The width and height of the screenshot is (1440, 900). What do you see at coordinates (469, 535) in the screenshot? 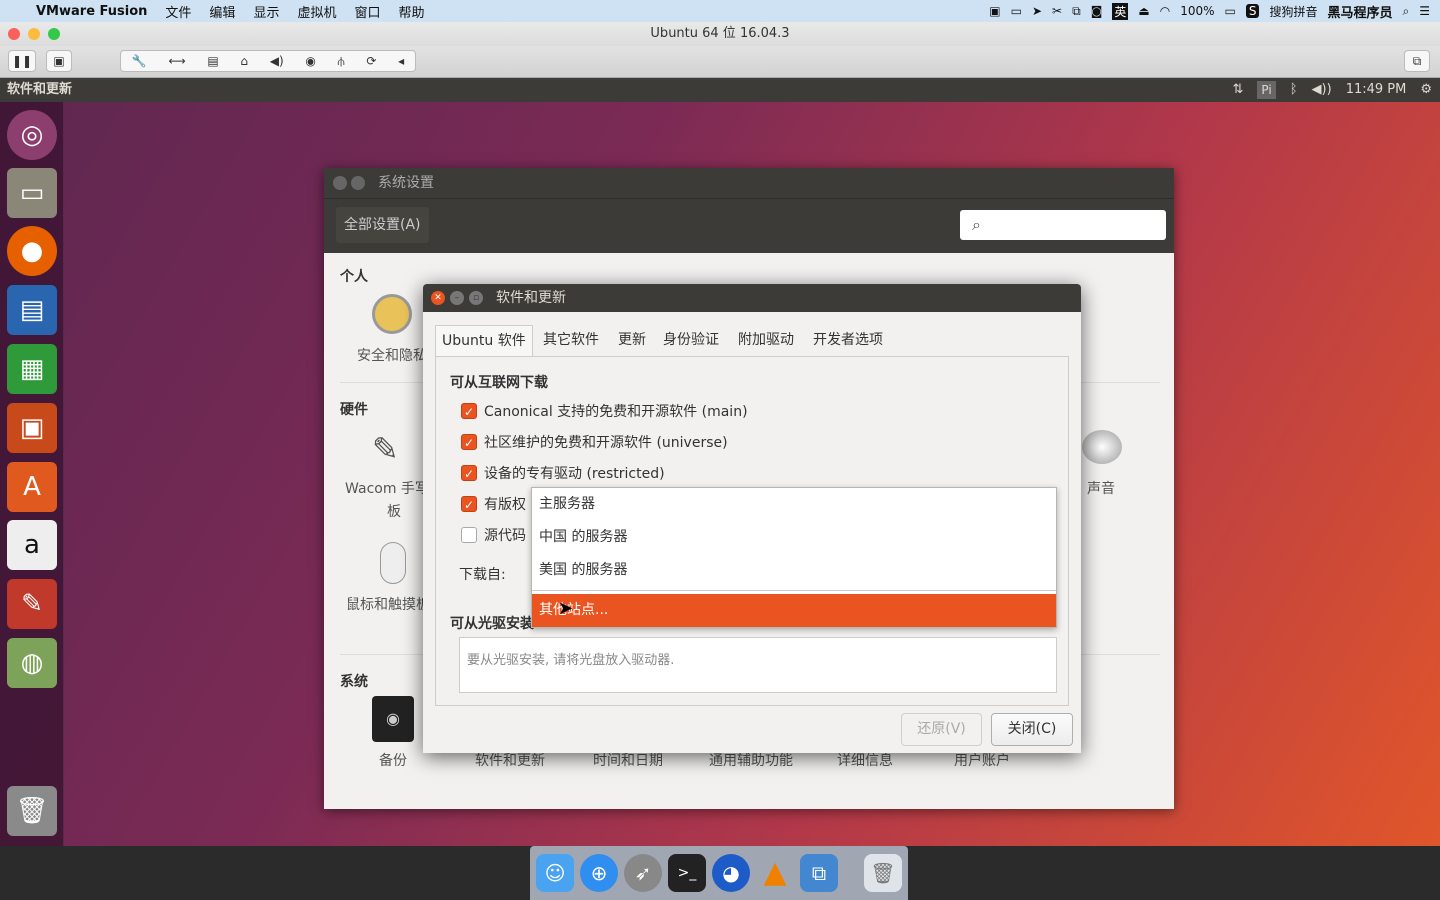
I see `checkbox-unchecked-icon` at bounding box center [469, 535].